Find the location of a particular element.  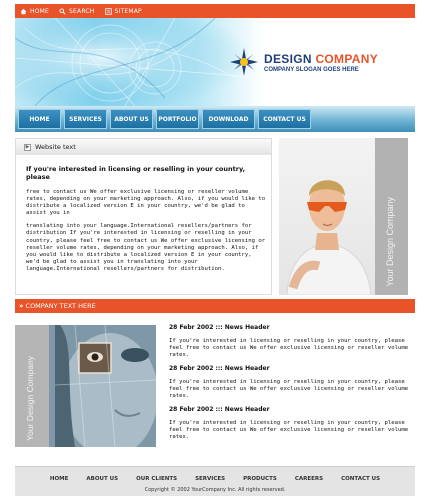

top-link-search: SEARCH is located at coordinates (76, 11).